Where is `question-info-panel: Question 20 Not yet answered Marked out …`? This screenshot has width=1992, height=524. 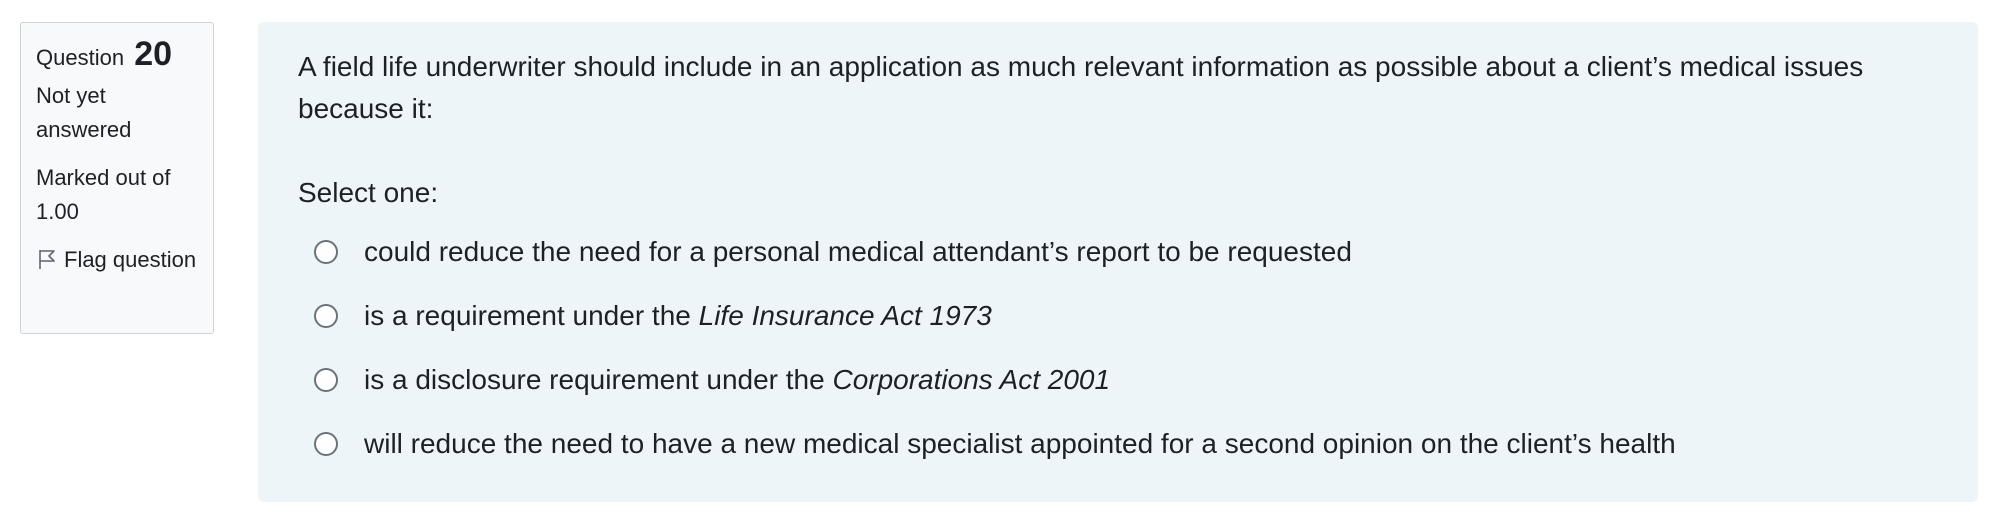
question-info-panel: Question 20 Not yet answered Marked out … is located at coordinates (117, 178).